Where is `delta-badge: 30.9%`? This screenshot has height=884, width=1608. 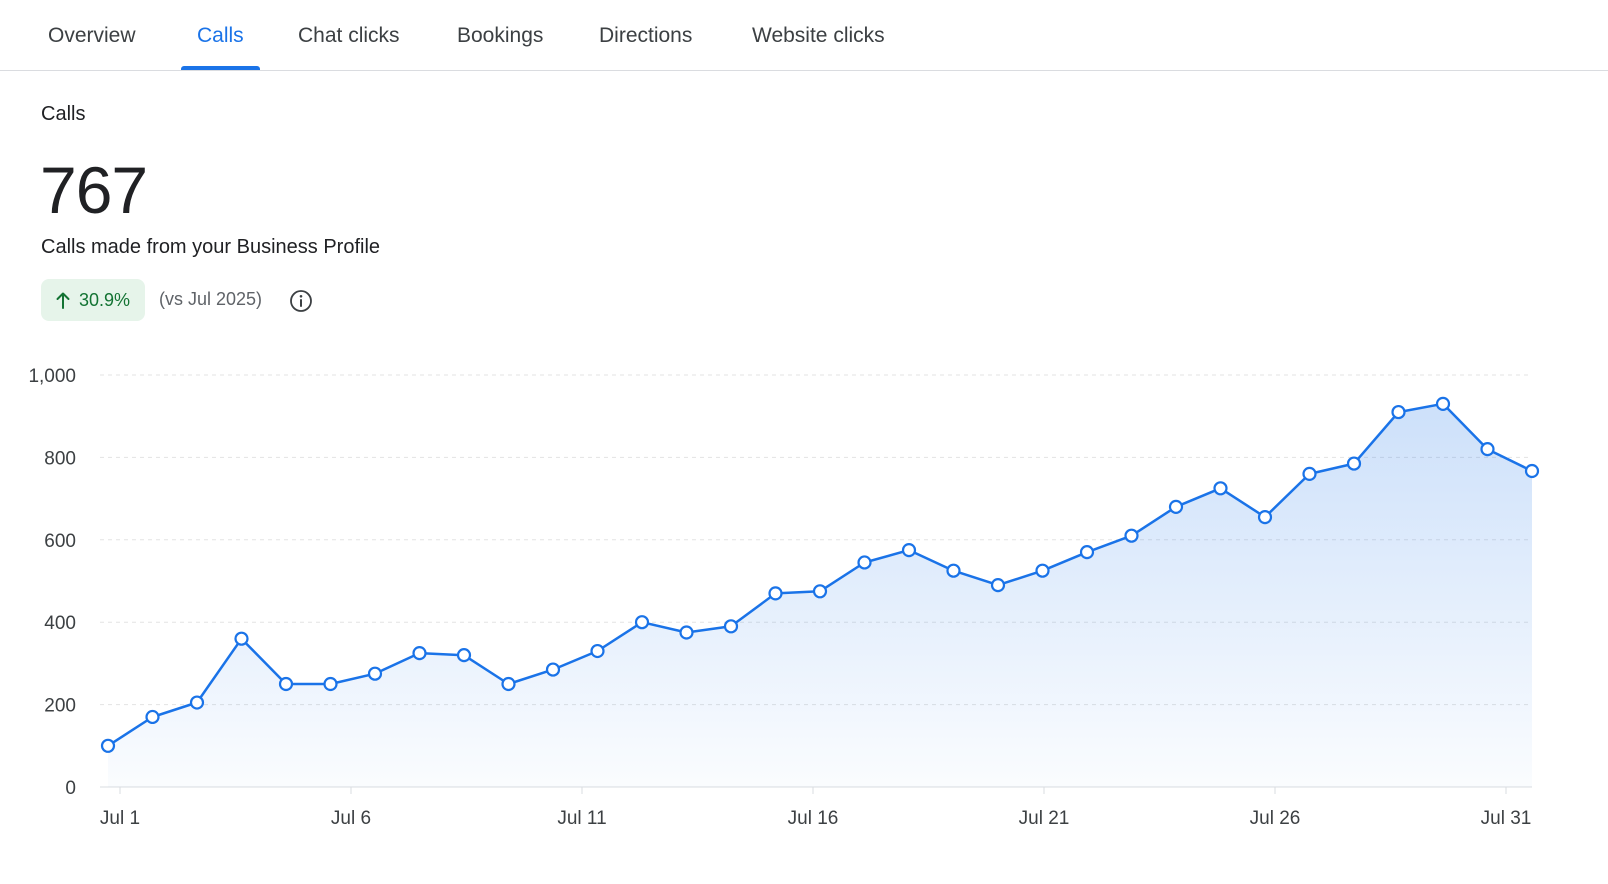 delta-badge: 30.9% is located at coordinates (93, 300).